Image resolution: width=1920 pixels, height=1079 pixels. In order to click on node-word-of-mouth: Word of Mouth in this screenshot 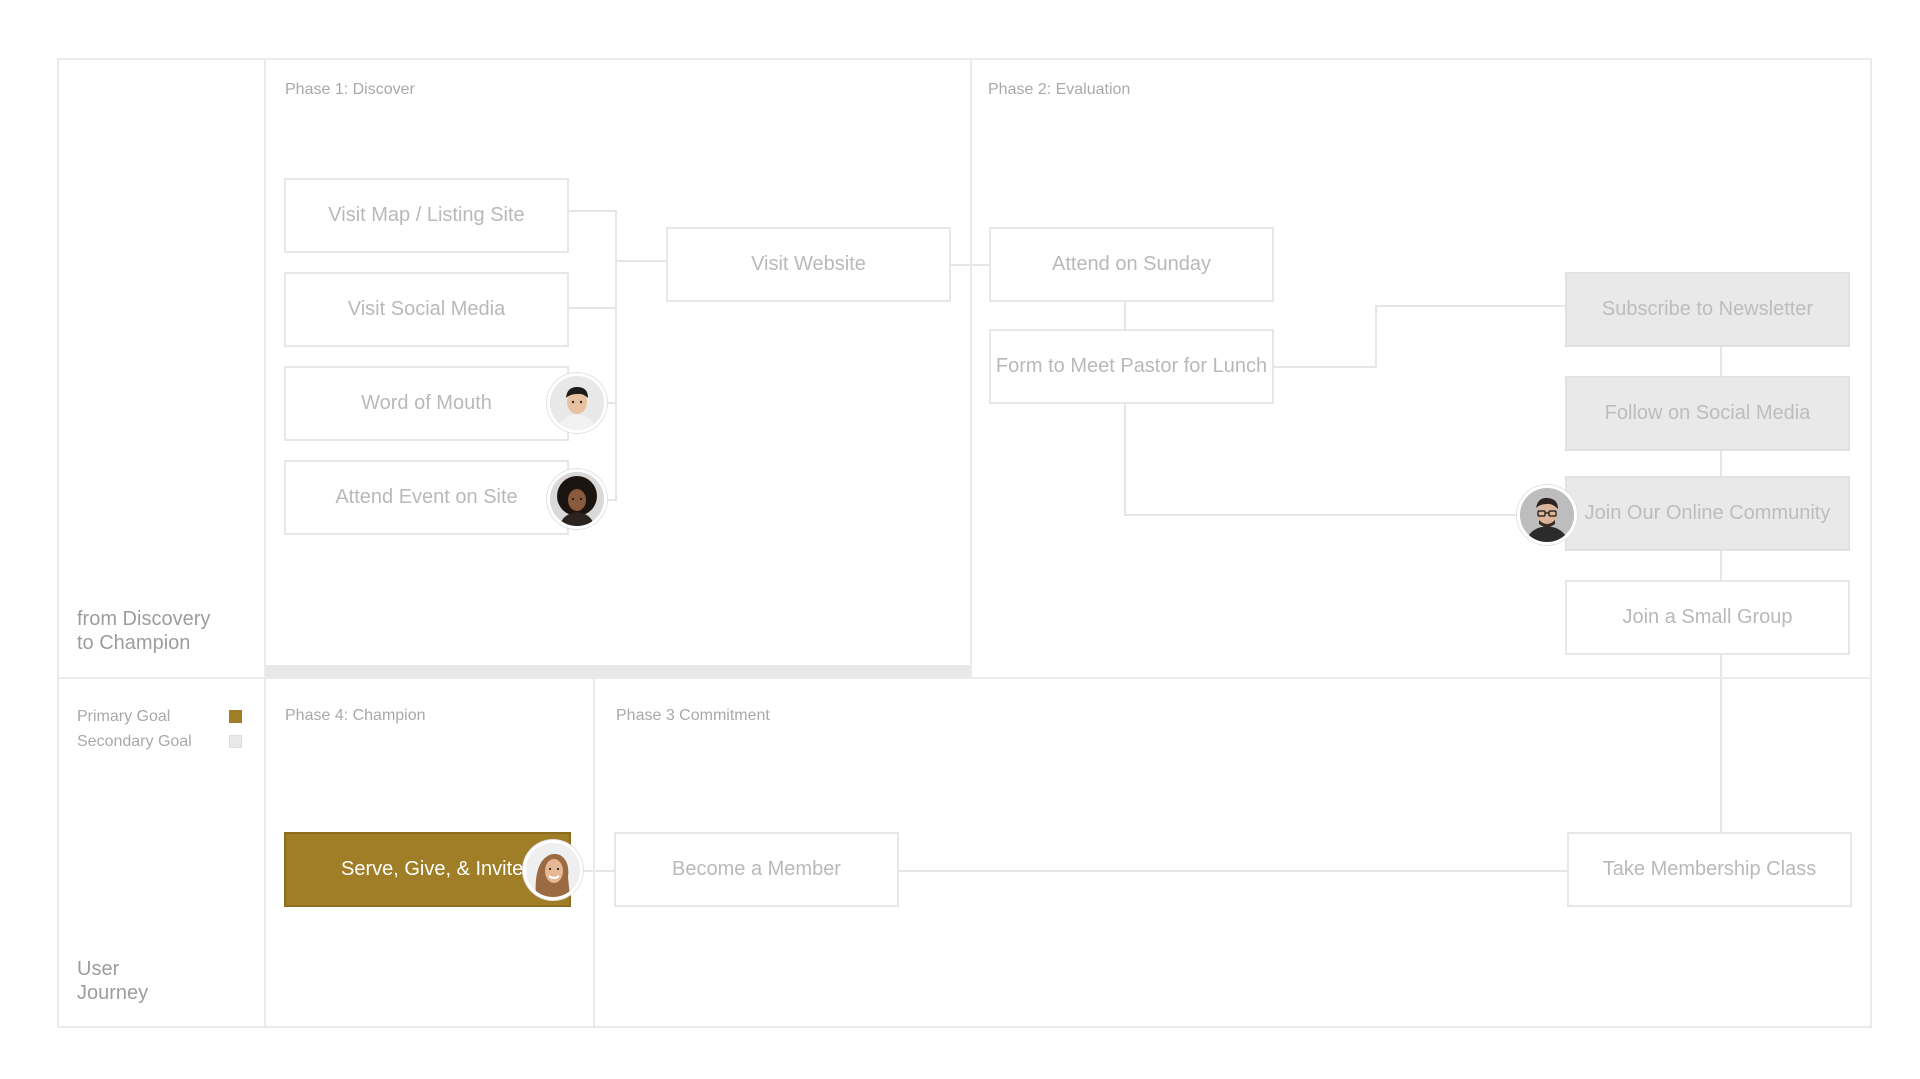, I will do `click(426, 403)`.